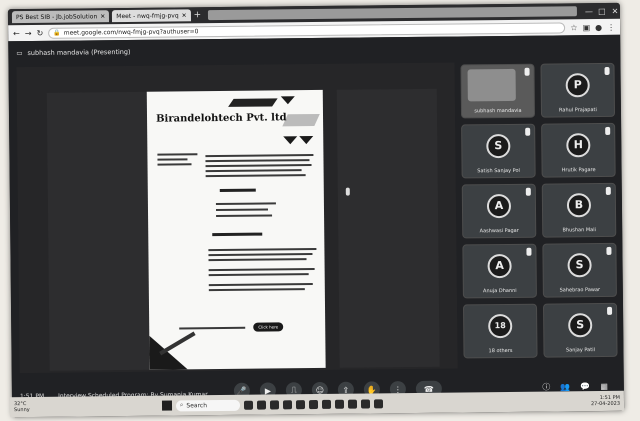 This screenshot has height=421, width=640. I want to click on reload-icon: ↻, so click(39, 32).